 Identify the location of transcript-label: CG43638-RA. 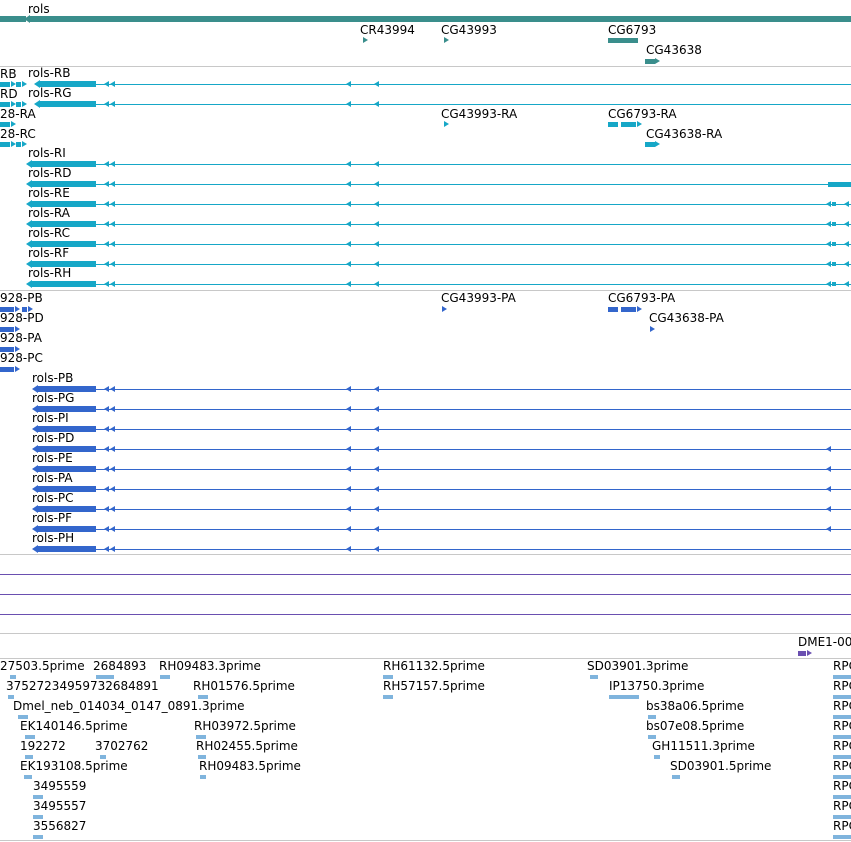
(684, 134).